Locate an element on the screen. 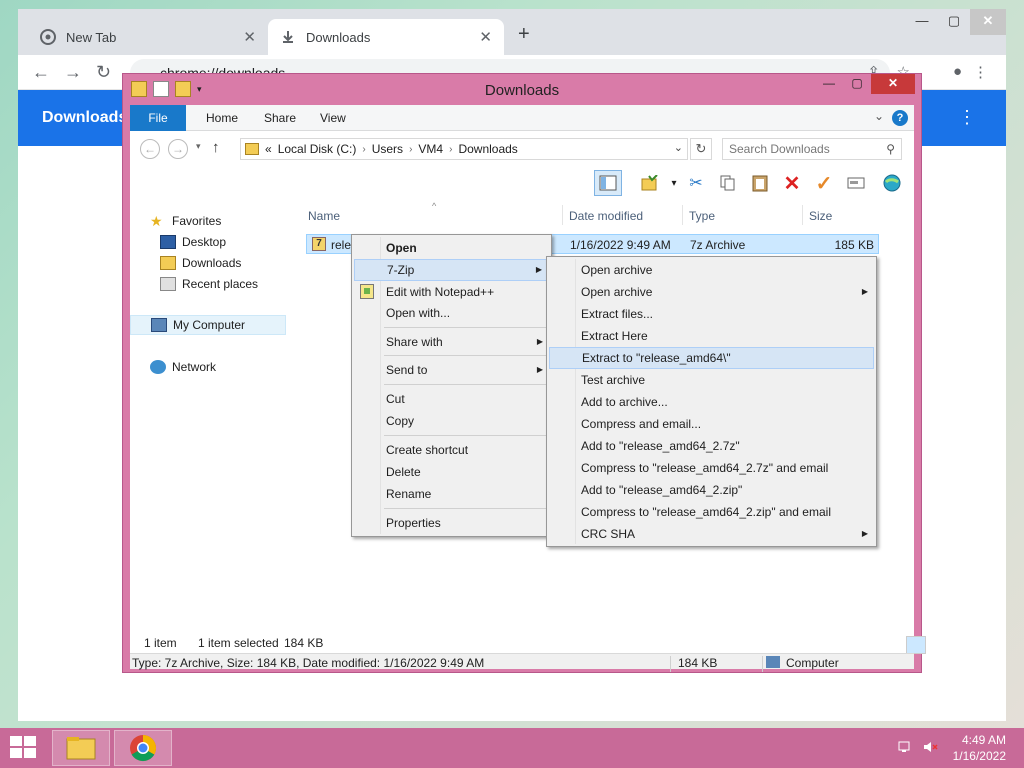 Image resolution: width=1024 pixels, height=768 pixels. menu-send-to: Send to ▶ is located at coordinates (451, 370).